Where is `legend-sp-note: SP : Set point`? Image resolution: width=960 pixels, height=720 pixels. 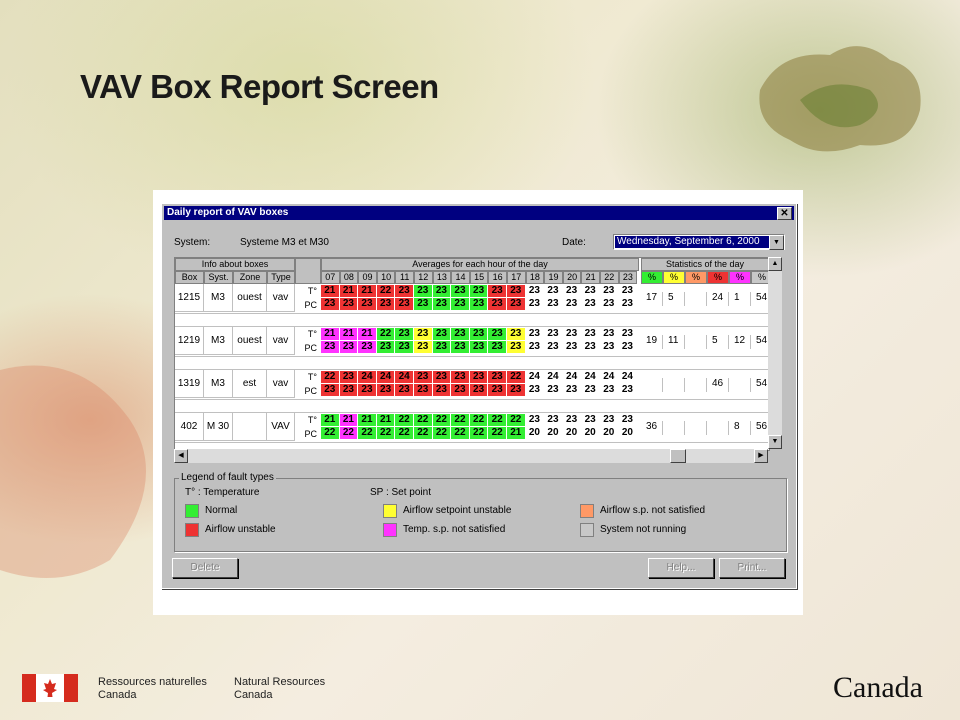
legend-sp-note: SP : Set point is located at coordinates (400, 492).